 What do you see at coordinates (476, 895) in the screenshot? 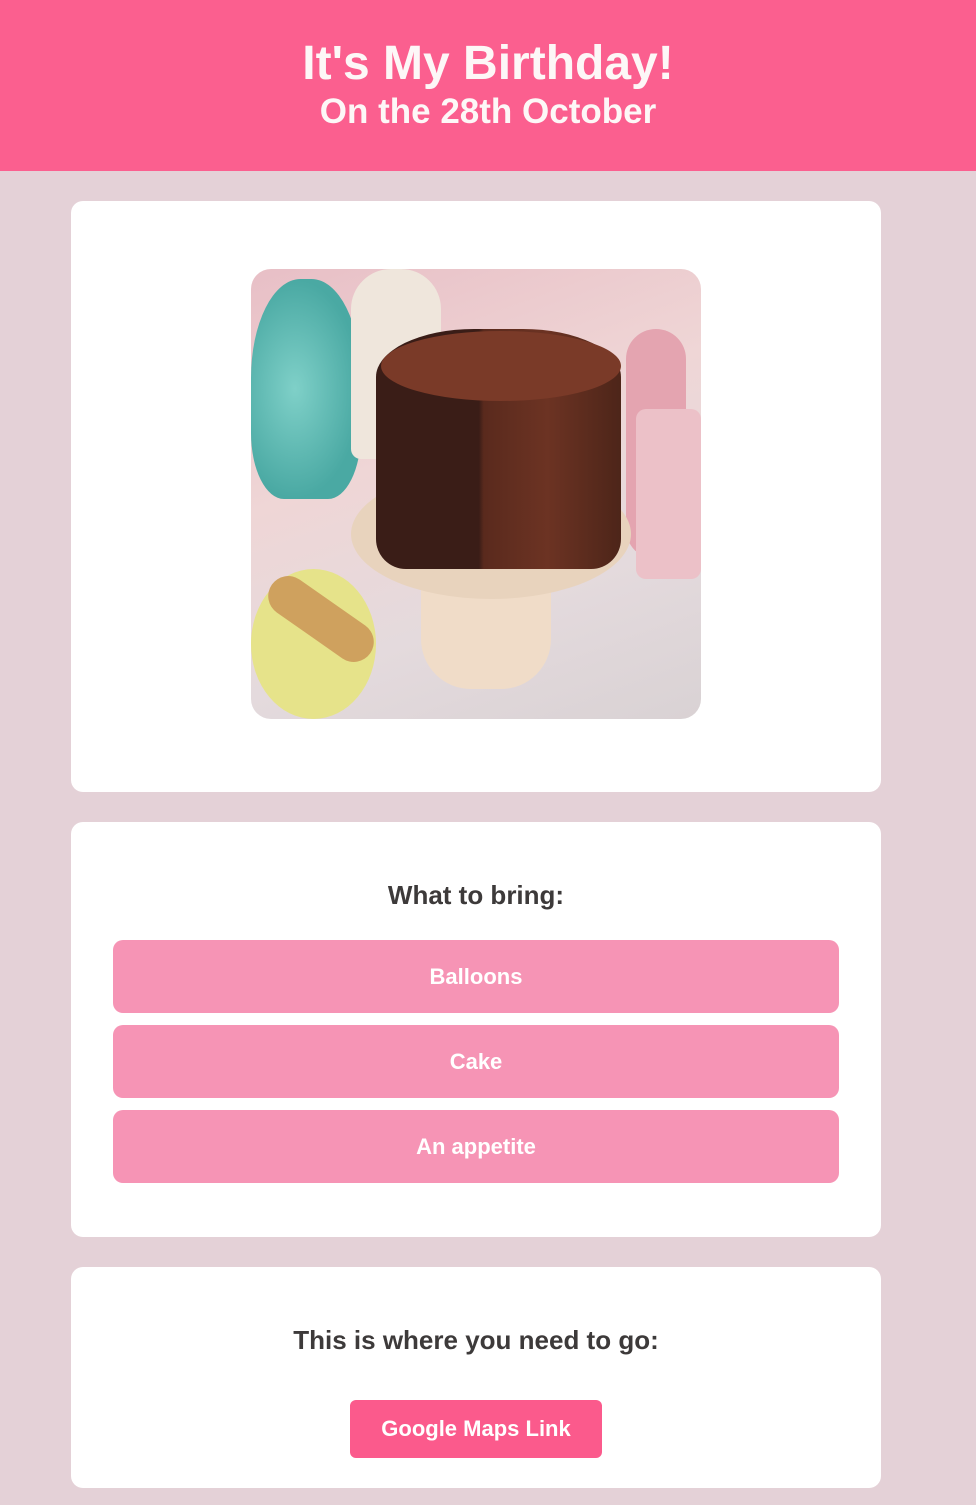
I see `what-to-bring-heading: What to bring:` at bounding box center [476, 895].